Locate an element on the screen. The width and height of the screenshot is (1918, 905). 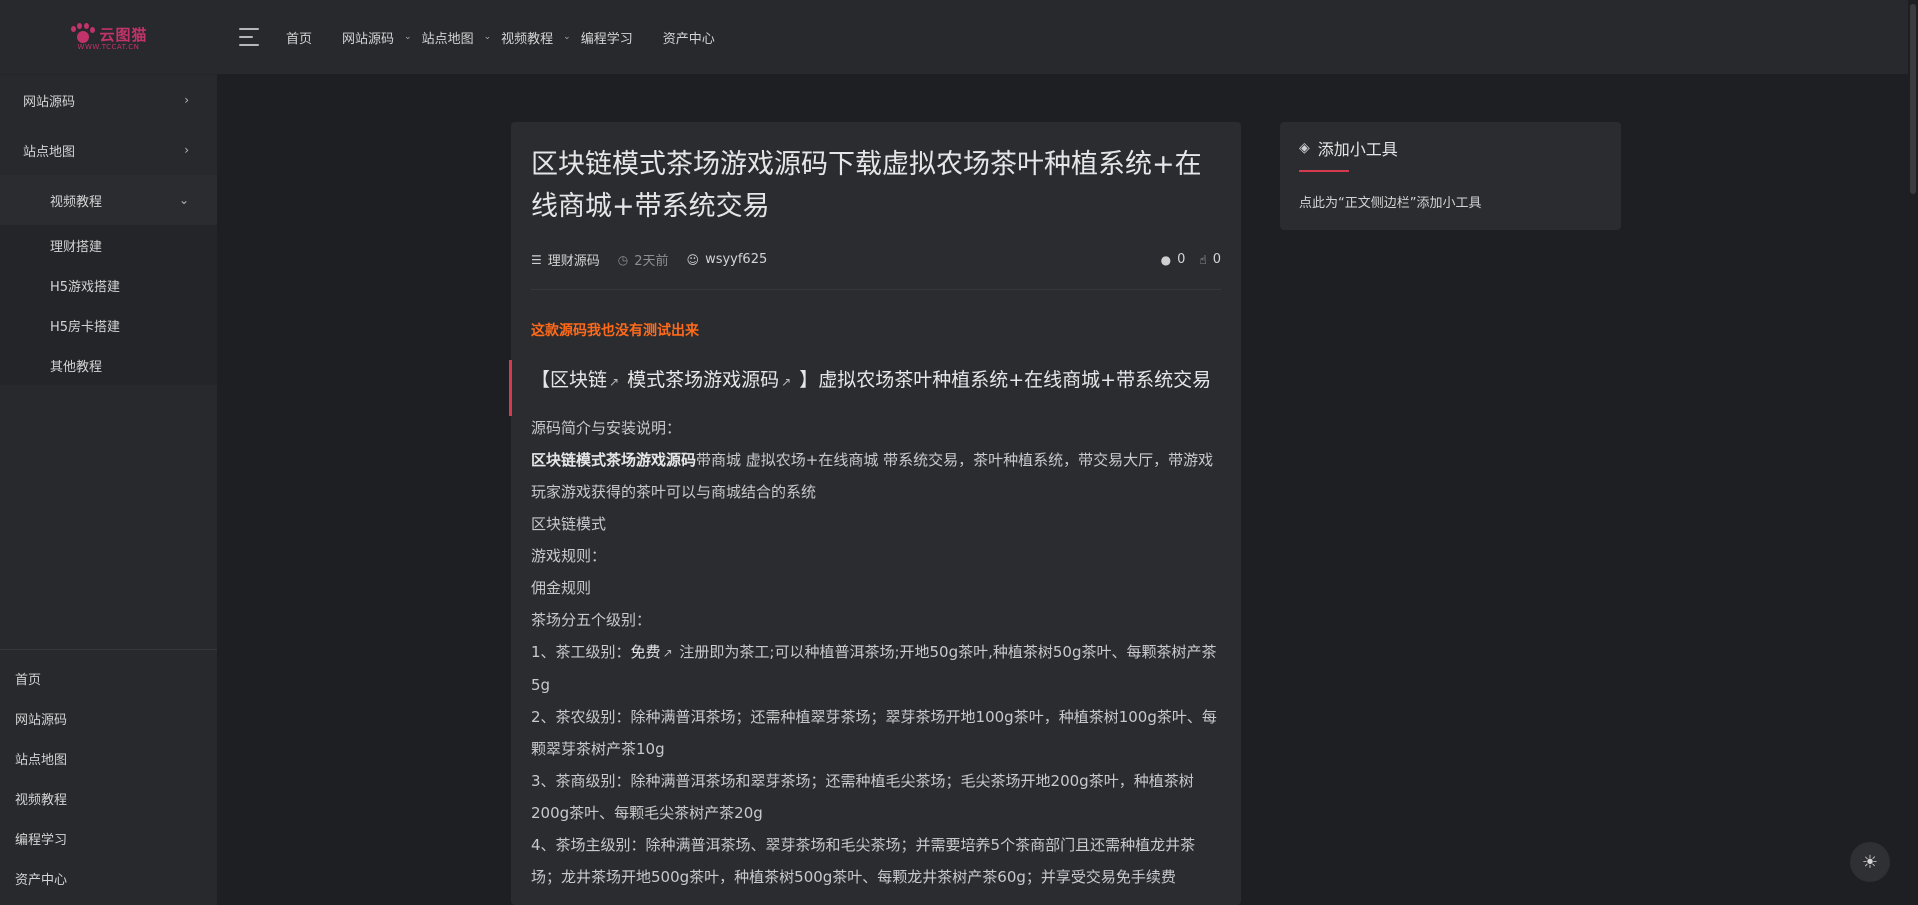
nav-sitemap: 站点地图 ⌄ is located at coordinates (457, 37).